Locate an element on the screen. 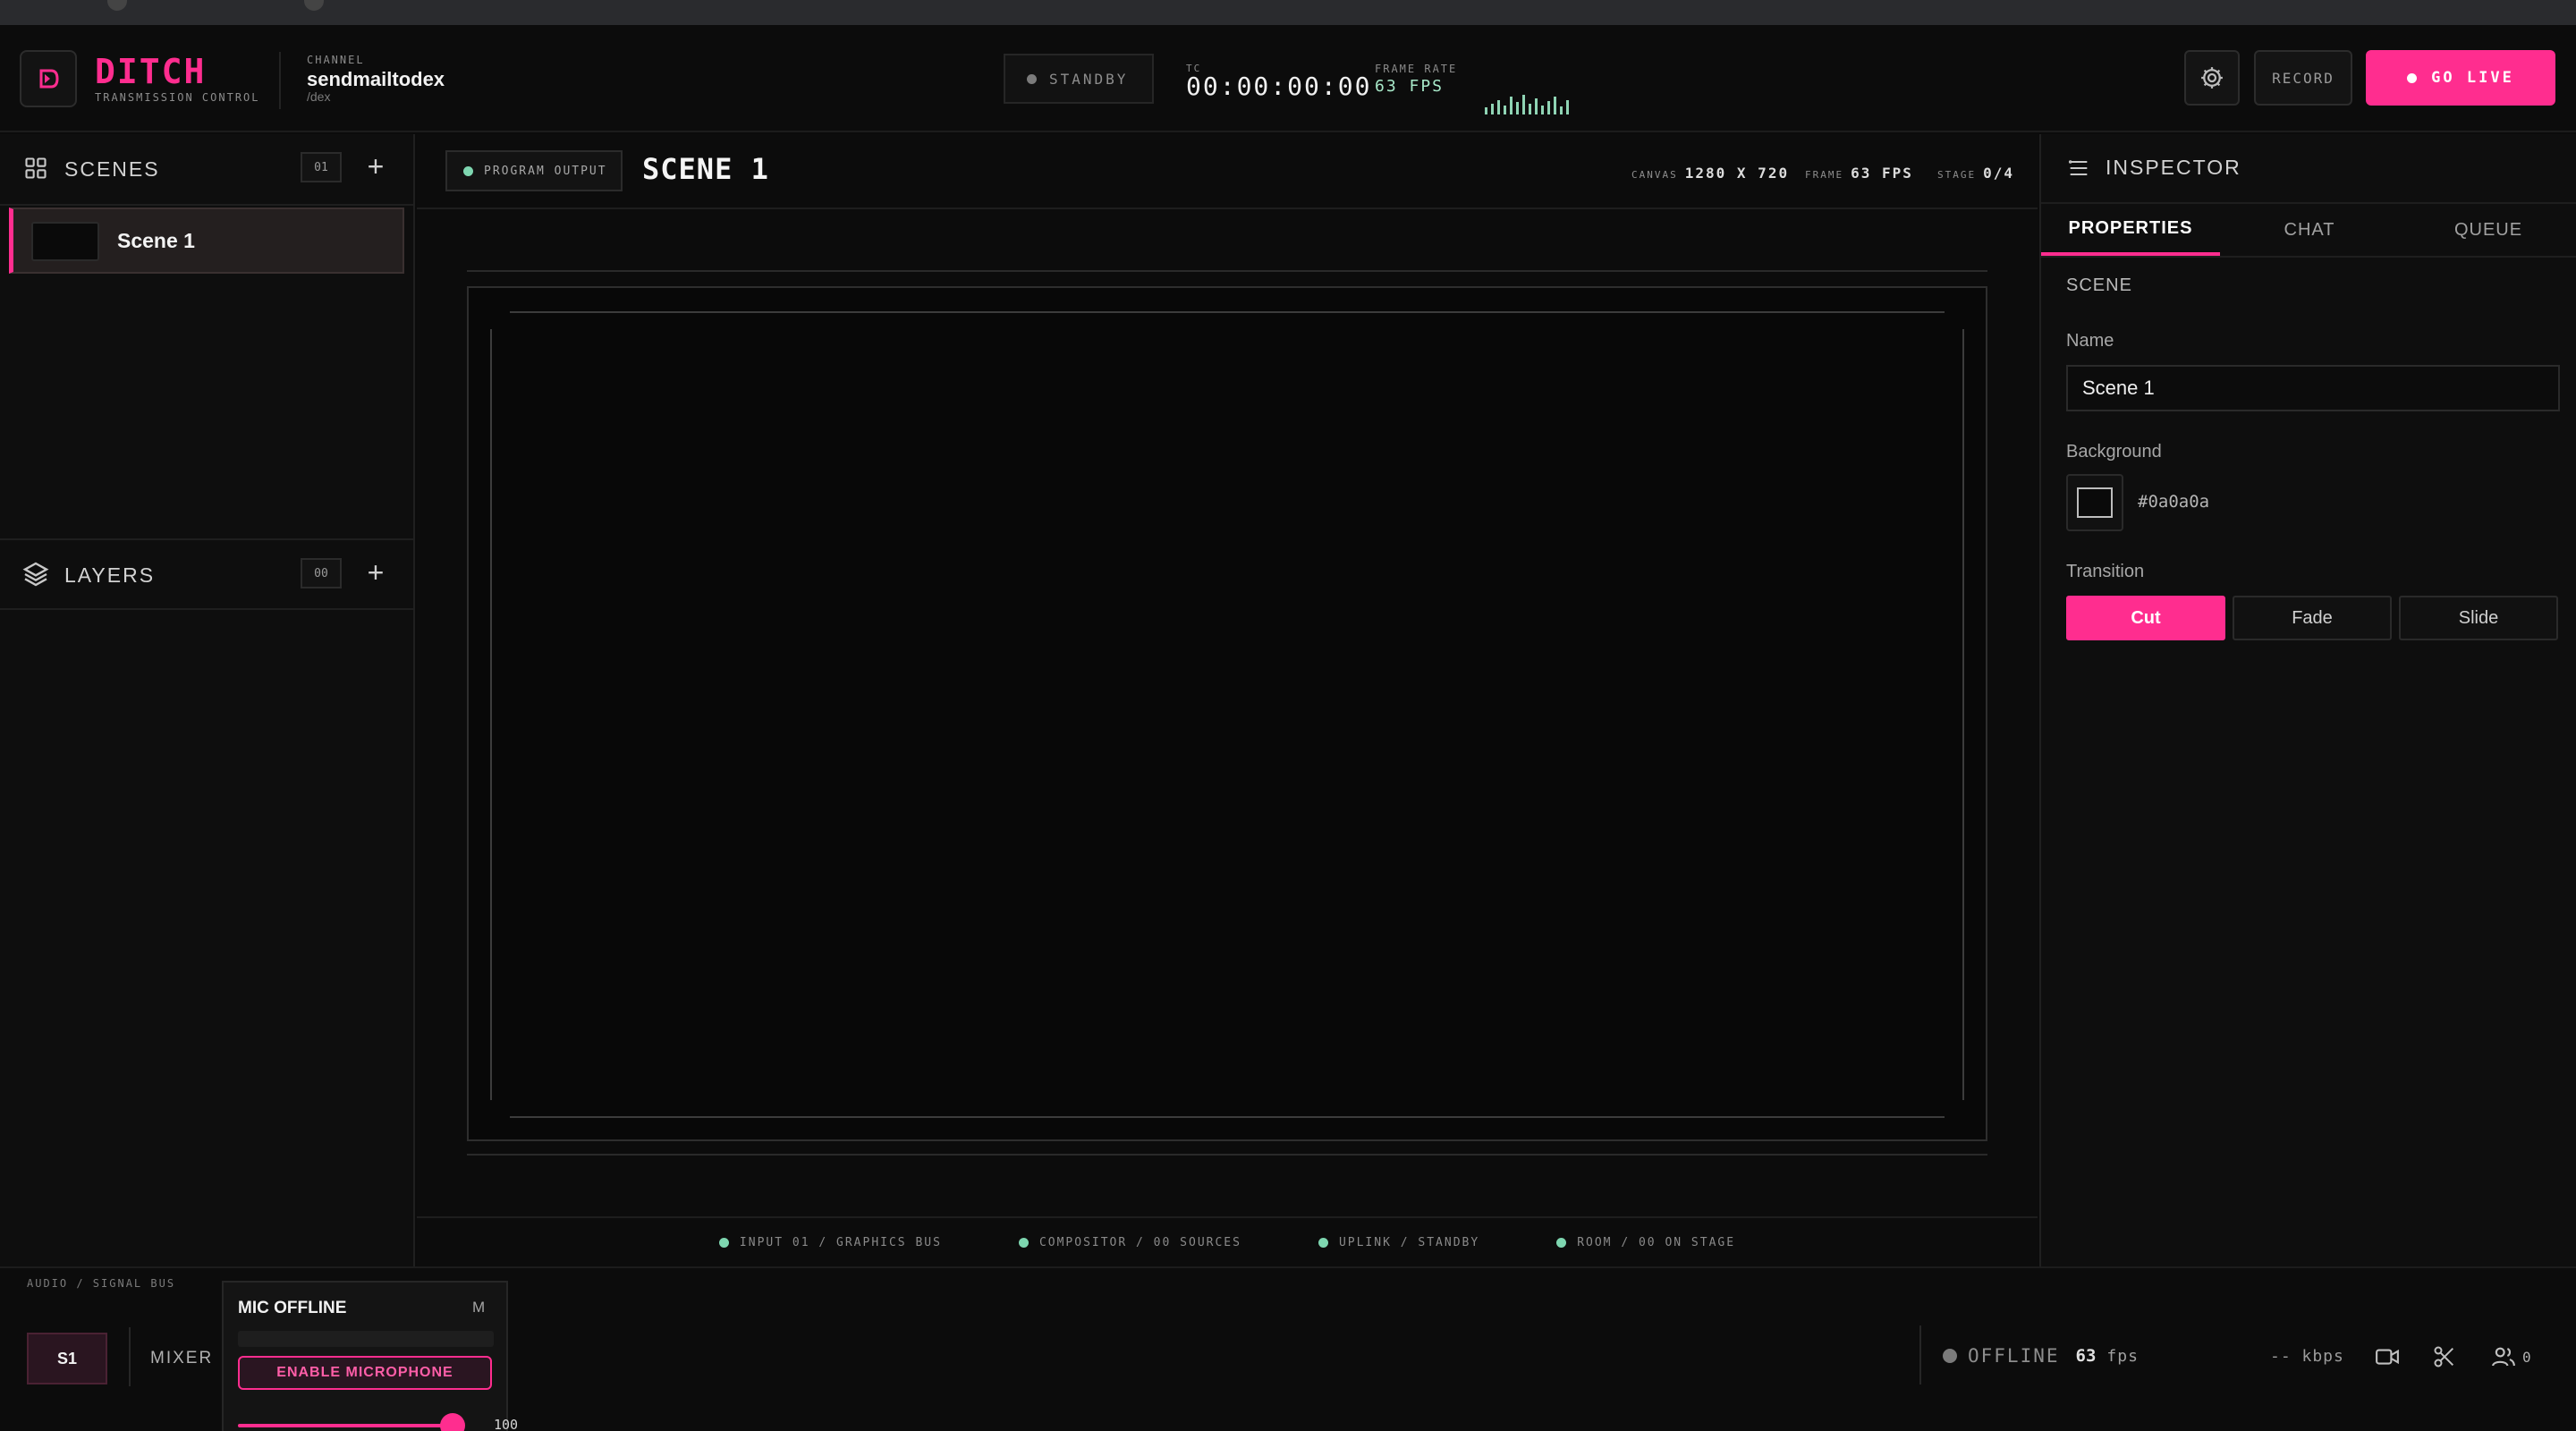 The height and width of the screenshot is (1431, 2576). scene-name-input is located at coordinates (2313, 388).